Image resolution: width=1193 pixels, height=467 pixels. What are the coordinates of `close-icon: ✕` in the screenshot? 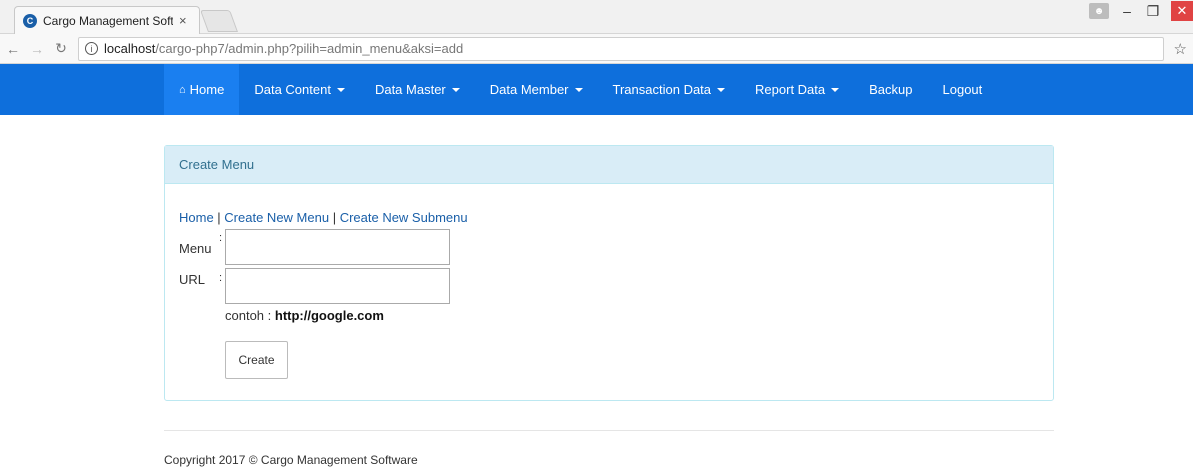 It's located at (1182, 11).